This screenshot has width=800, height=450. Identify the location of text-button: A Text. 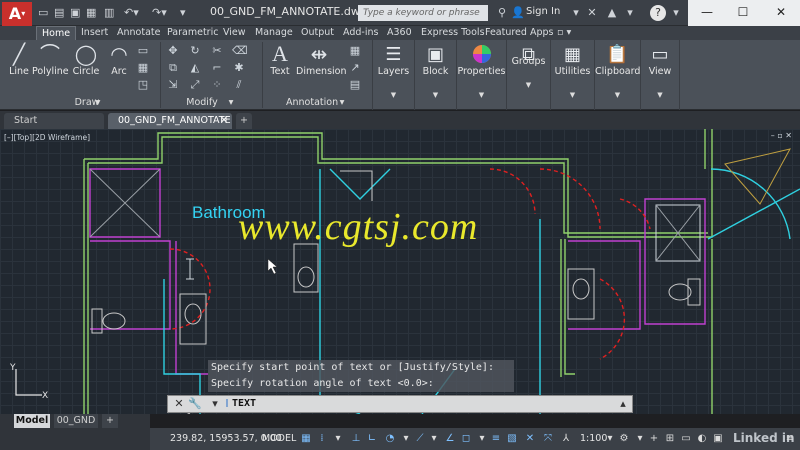
(280, 60).